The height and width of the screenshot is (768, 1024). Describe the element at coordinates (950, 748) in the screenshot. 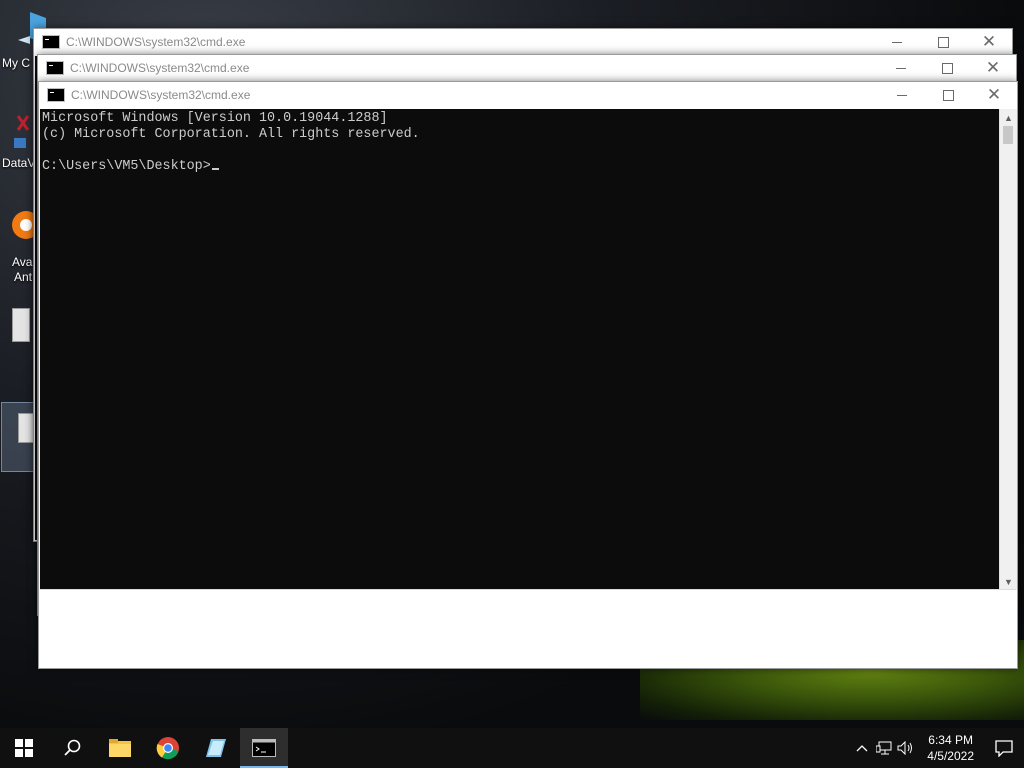

I see `taskbar-clock: 6:34 PM 4/5/2022` at that location.